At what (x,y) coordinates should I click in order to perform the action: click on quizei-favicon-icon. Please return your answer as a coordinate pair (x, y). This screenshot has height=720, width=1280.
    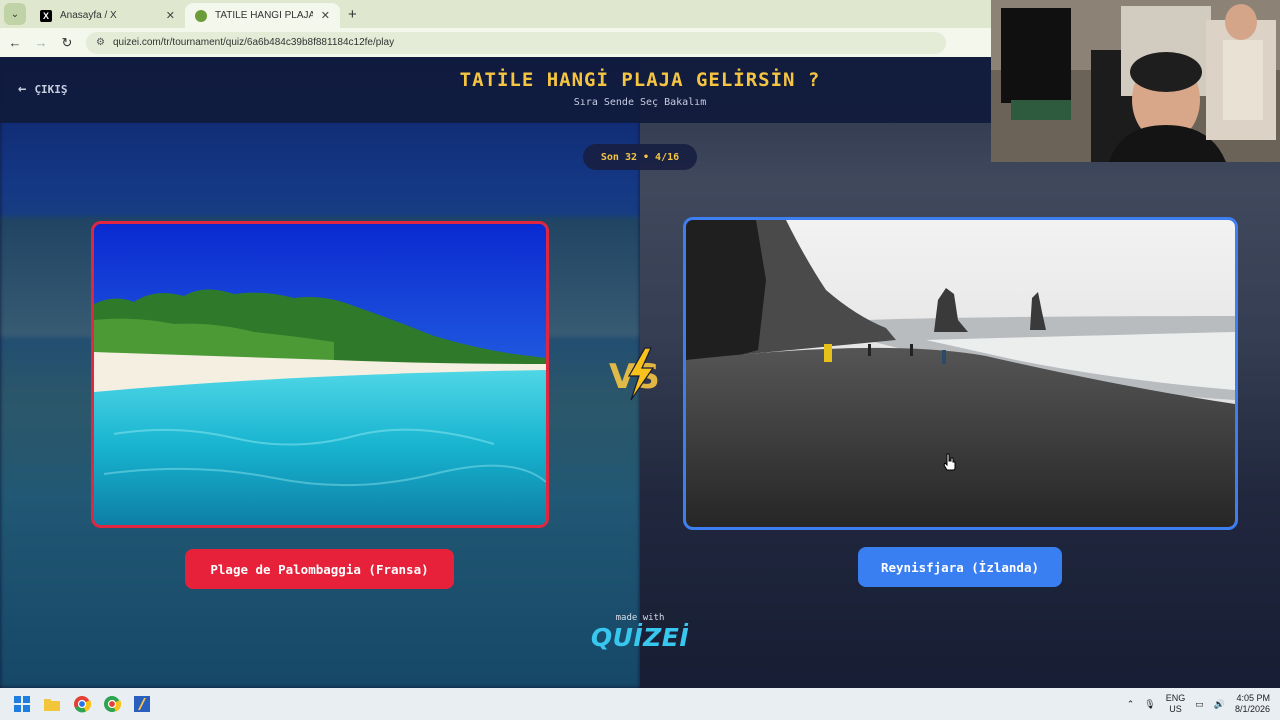
    Looking at the image, I should click on (201, 15).